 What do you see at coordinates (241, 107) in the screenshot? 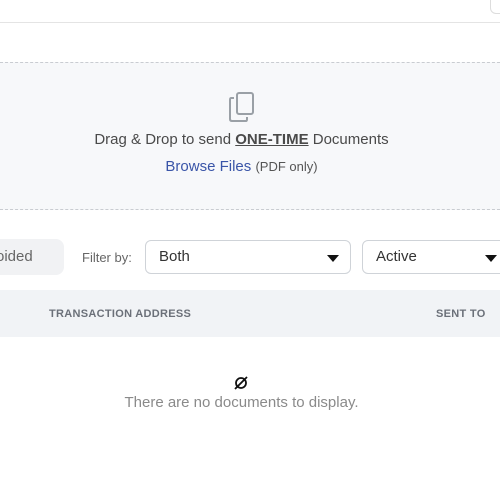
I see `document-copy-icon` at bounding box center [241, 107].